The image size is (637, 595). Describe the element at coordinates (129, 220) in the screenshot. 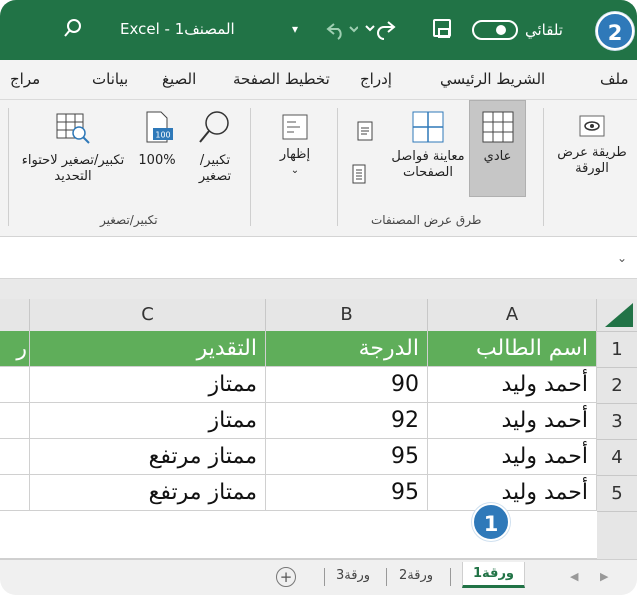

I see `zoom-group-label: تكبير/تصغير` at that location.